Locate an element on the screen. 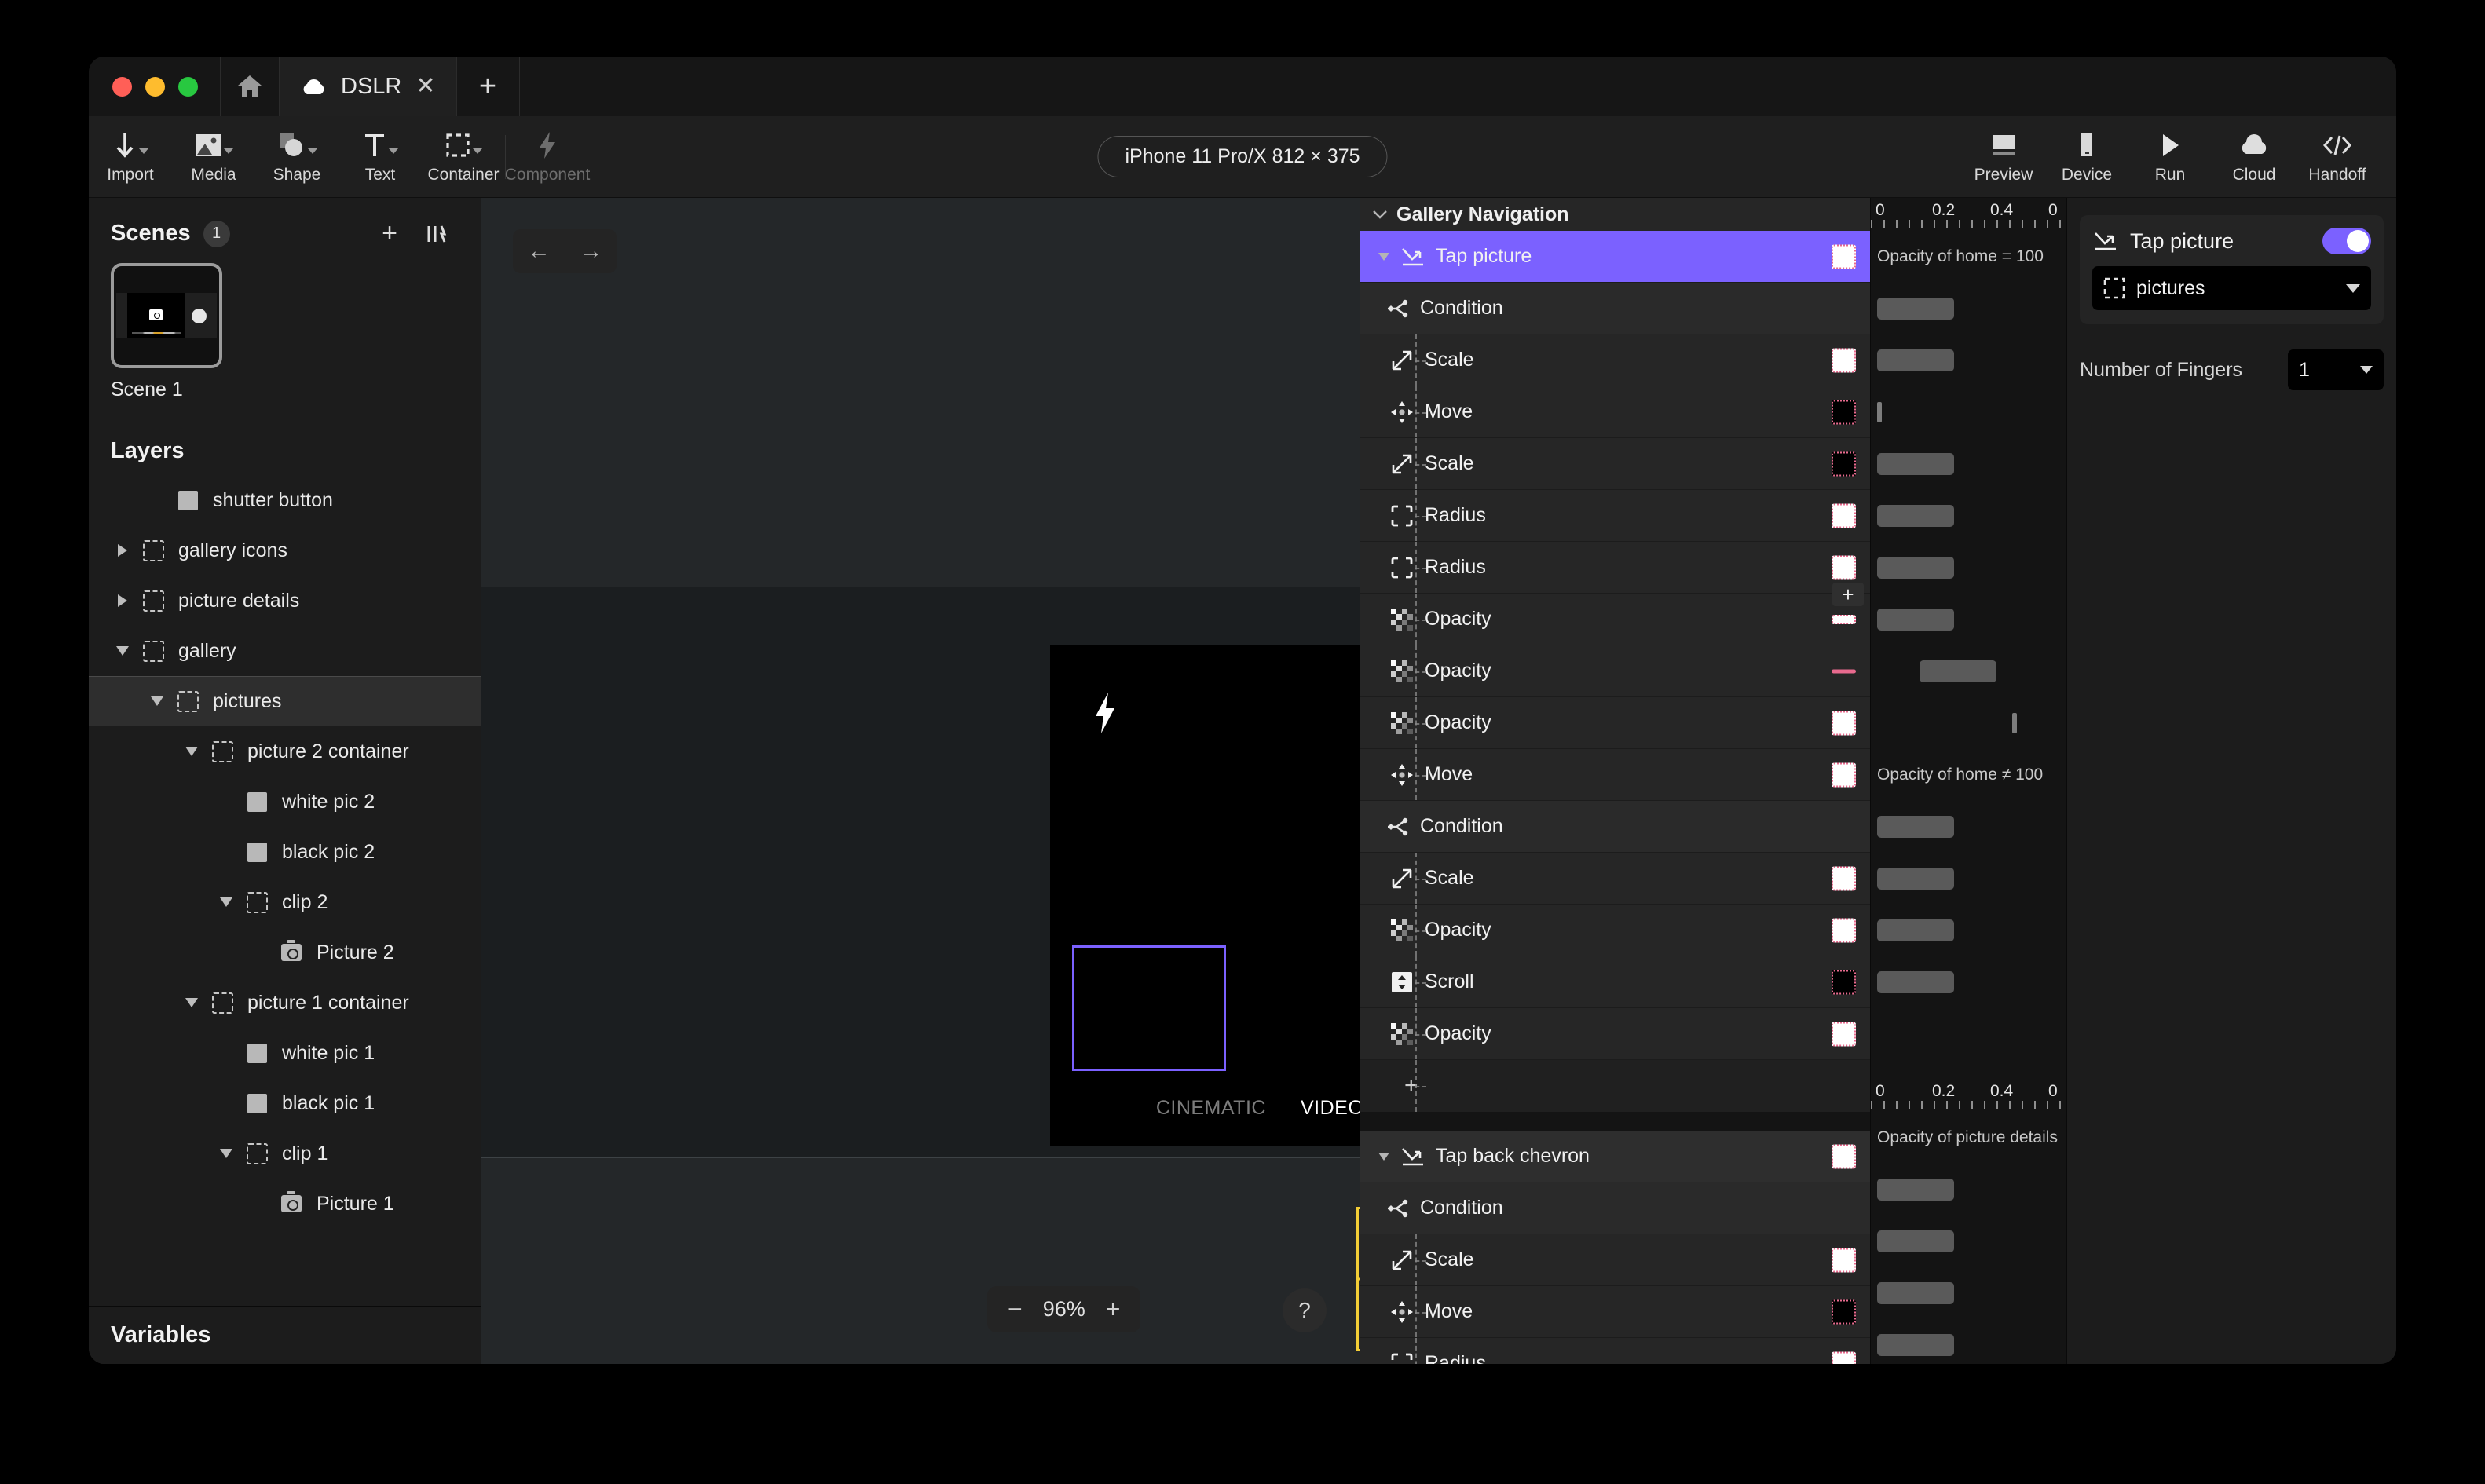 The width and height of the screenshot is (2485, 1484). device-selector: iPhone 11 Pro/X 812 × 375 is located at coordinates (1242, 156).